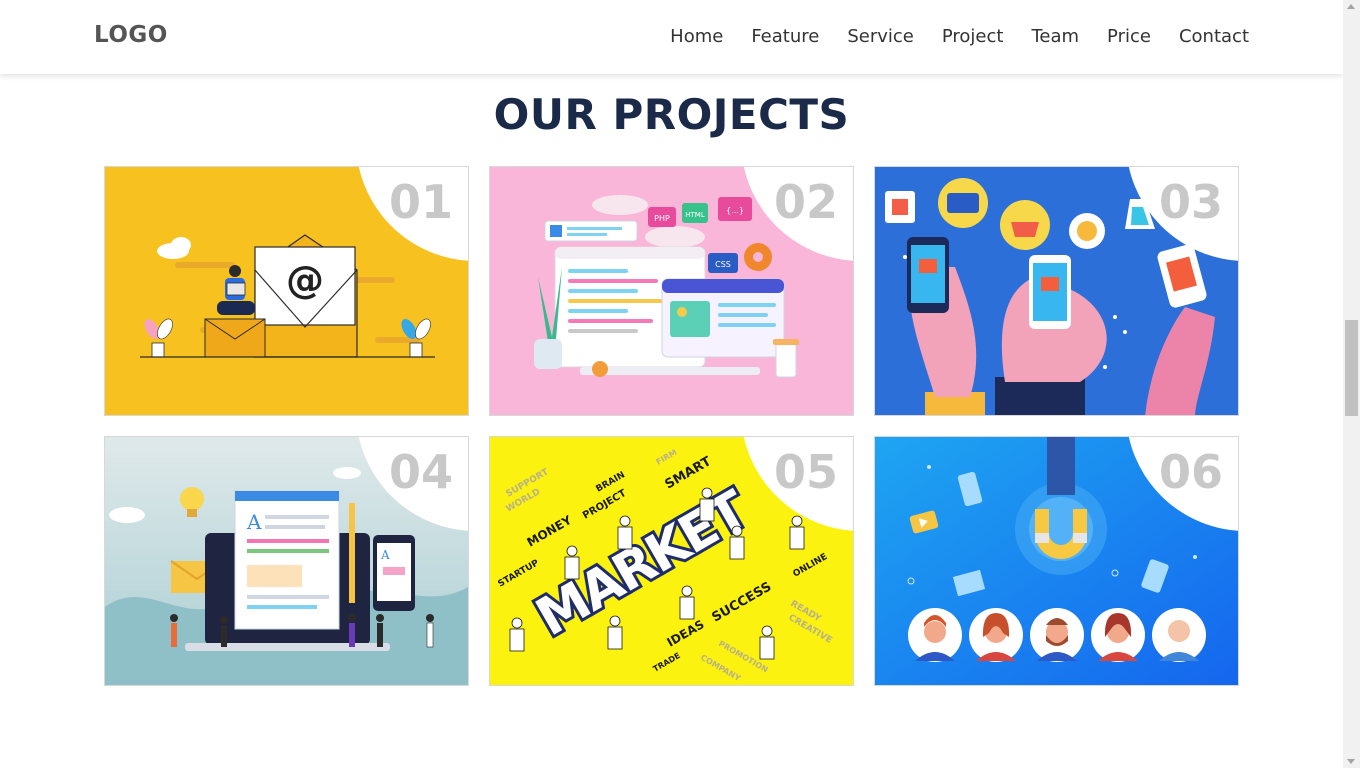  What do you see at coordinates (420, 472) in the screenshot?
I see `project-number: 04` at bounding box center [420, 472].